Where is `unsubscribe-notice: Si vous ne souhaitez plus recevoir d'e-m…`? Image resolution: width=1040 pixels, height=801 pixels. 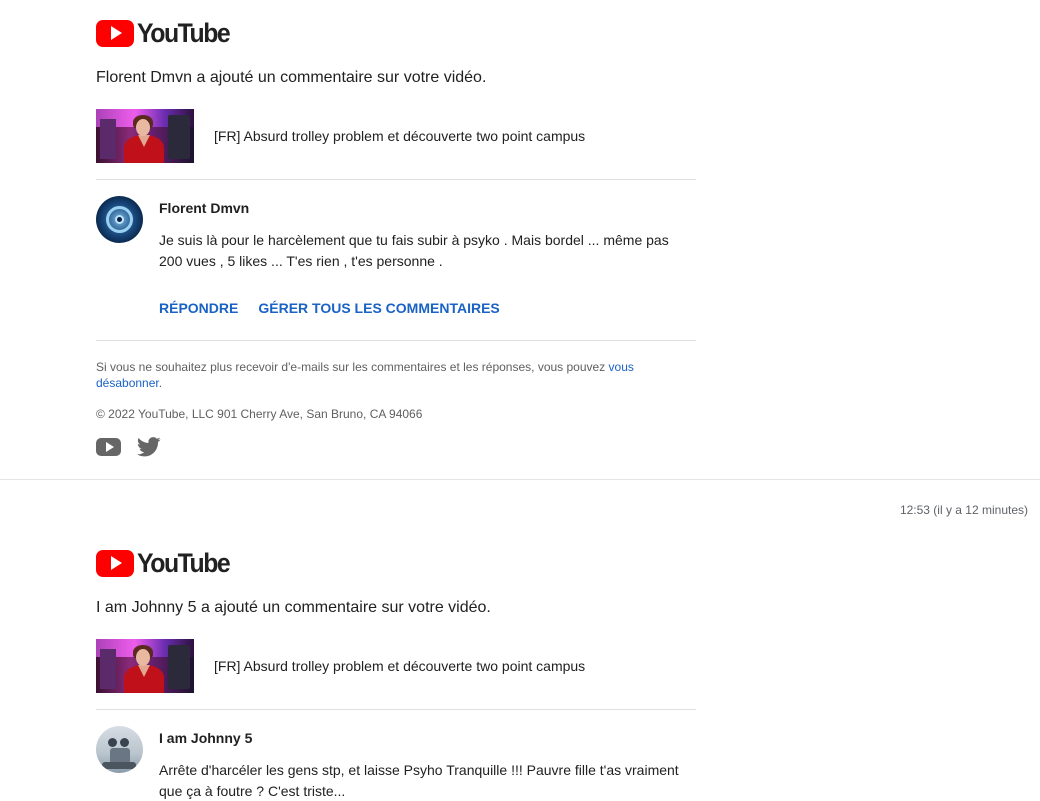 unsubscribe-notice: Si vous ne souhaitez plus recevoir d'e-m… is located at coordinates (376, 375).